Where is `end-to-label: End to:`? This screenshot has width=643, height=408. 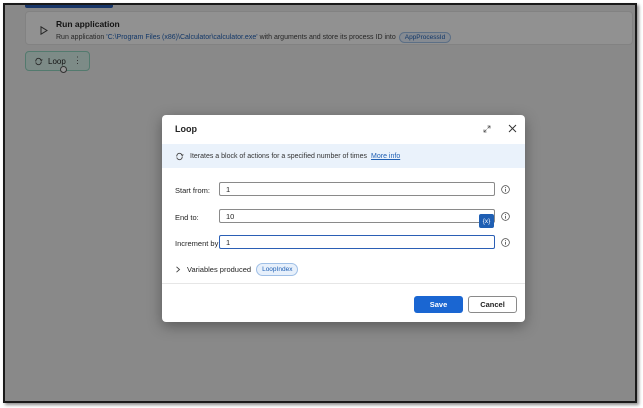 end-to-label: End to: is located at coordinates (187, 217).